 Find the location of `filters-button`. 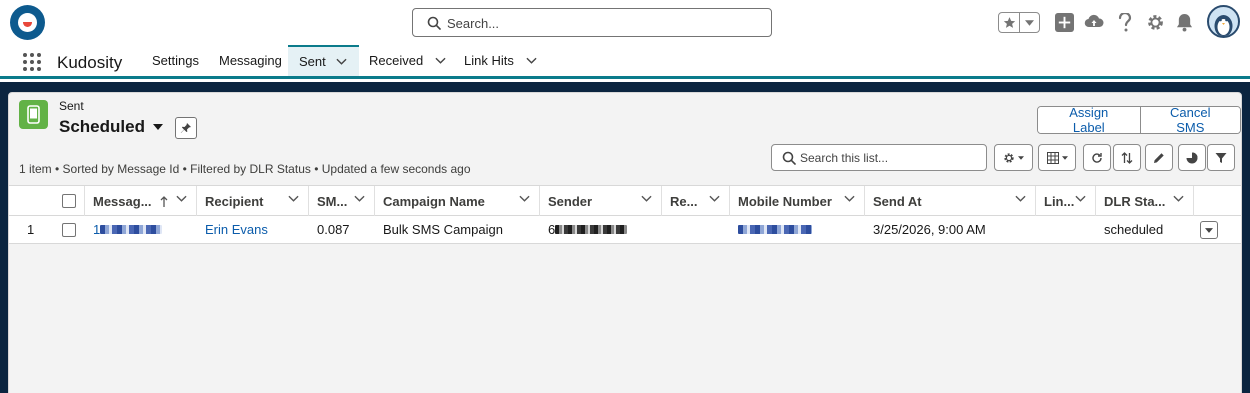

filters-button is located at coordinates (1221, 157).